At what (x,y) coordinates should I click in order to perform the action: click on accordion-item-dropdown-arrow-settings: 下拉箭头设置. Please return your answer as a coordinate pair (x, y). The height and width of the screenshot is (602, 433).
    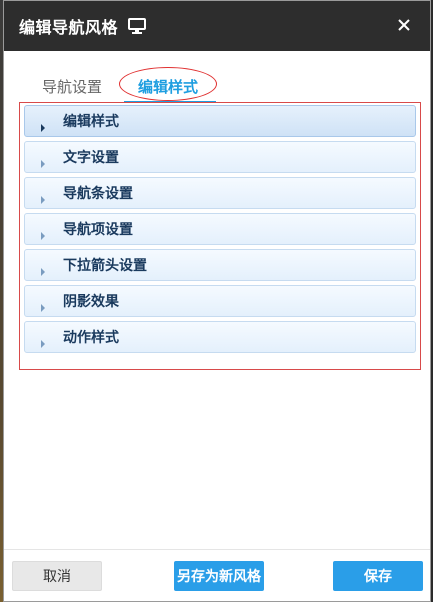
    Looking at the image, I should click on (220, 265).